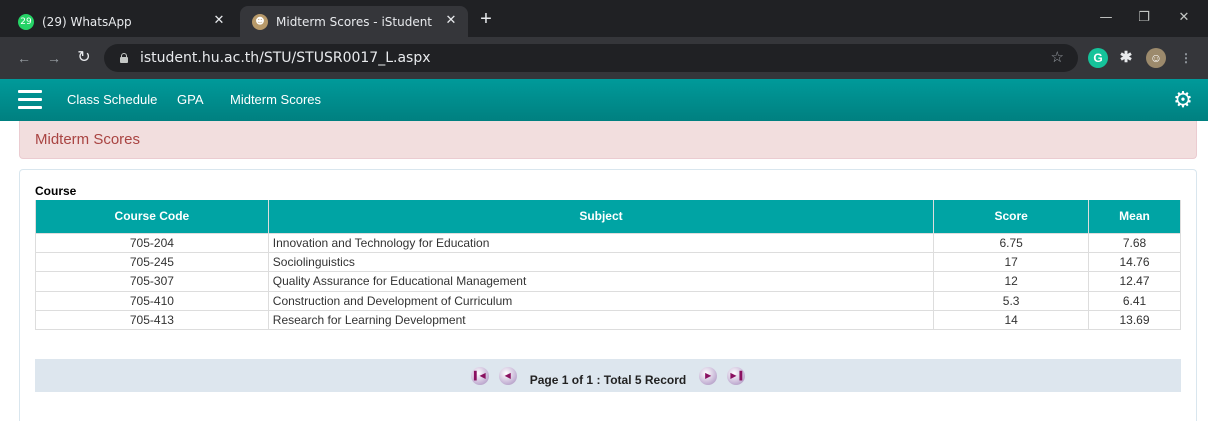  What do you see at coordinates (507, 375) in the screenshot?
I see `previous-page-icon: ◀` at bounding box center [507, 375].